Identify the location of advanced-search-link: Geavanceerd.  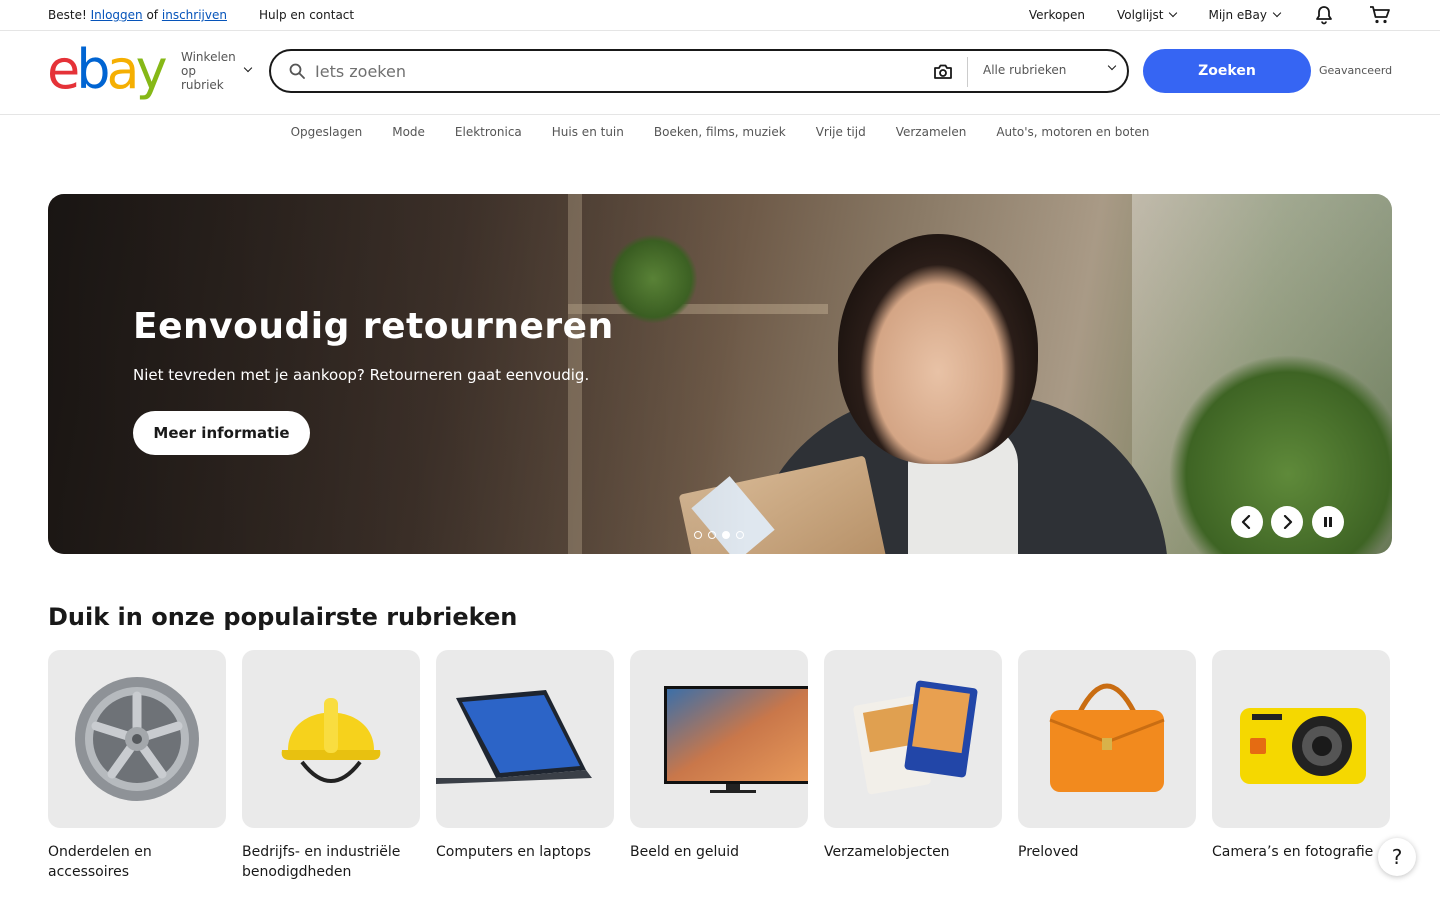
(1355, 70).